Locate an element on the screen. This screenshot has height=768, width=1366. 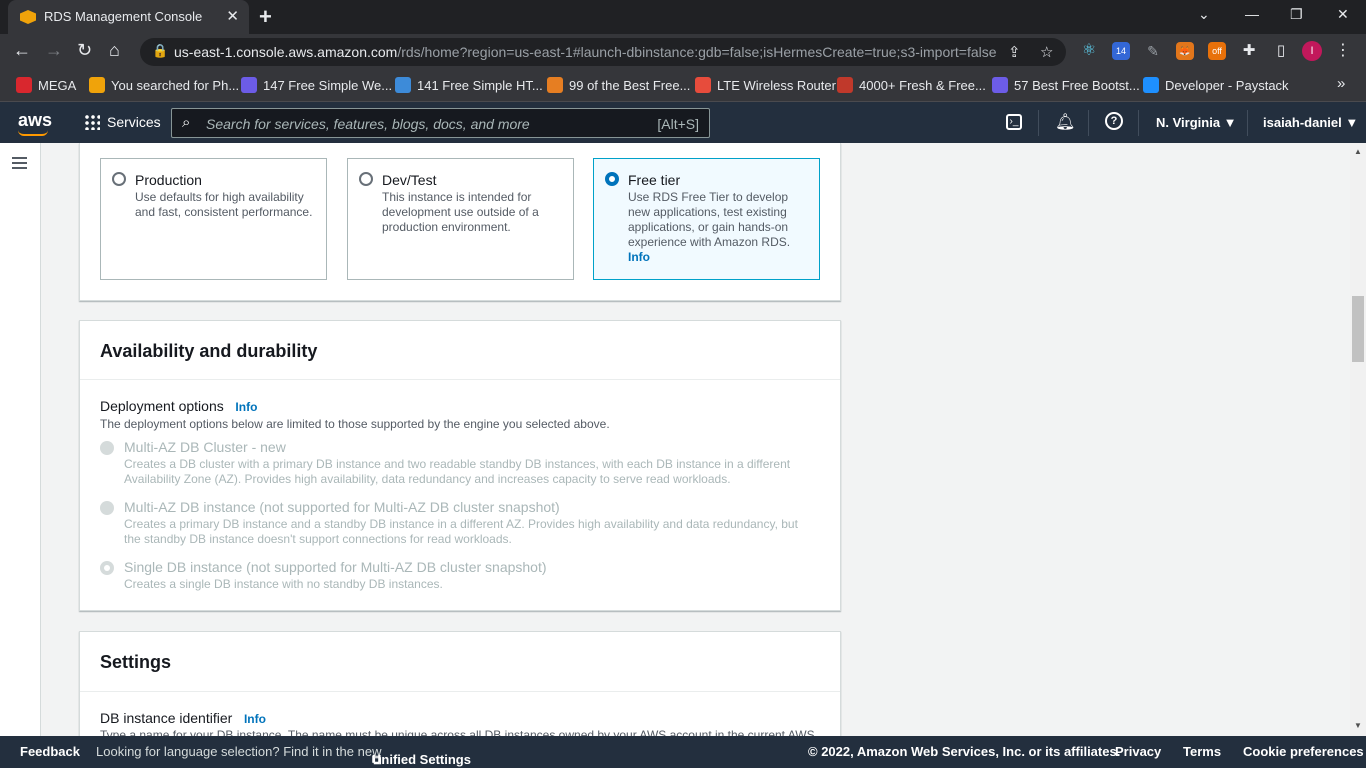
minimize-icon: — is located at coordinates (1252, 14).